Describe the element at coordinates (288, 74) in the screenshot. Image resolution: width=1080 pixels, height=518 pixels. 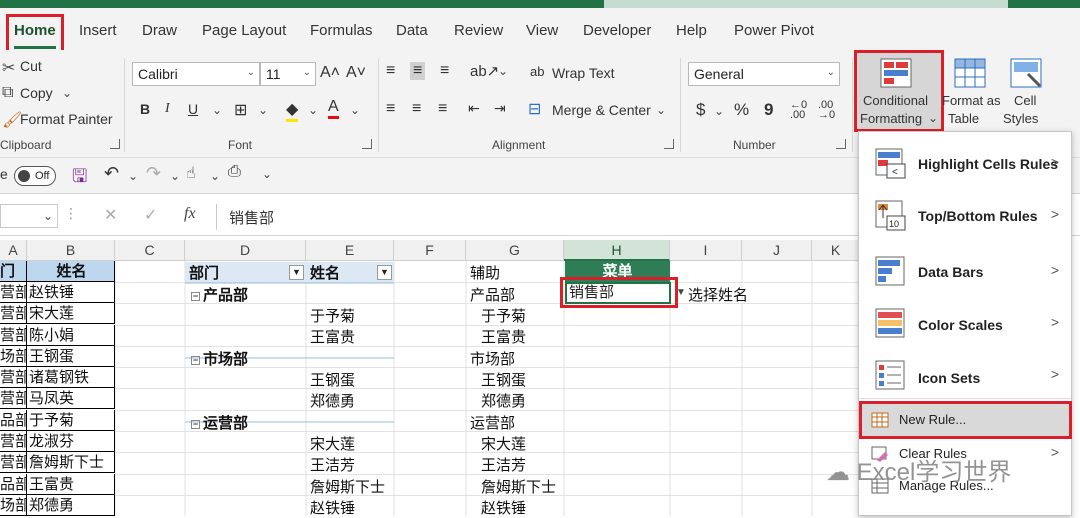
I see `font-size-combo: 11 ⌄` at that location.